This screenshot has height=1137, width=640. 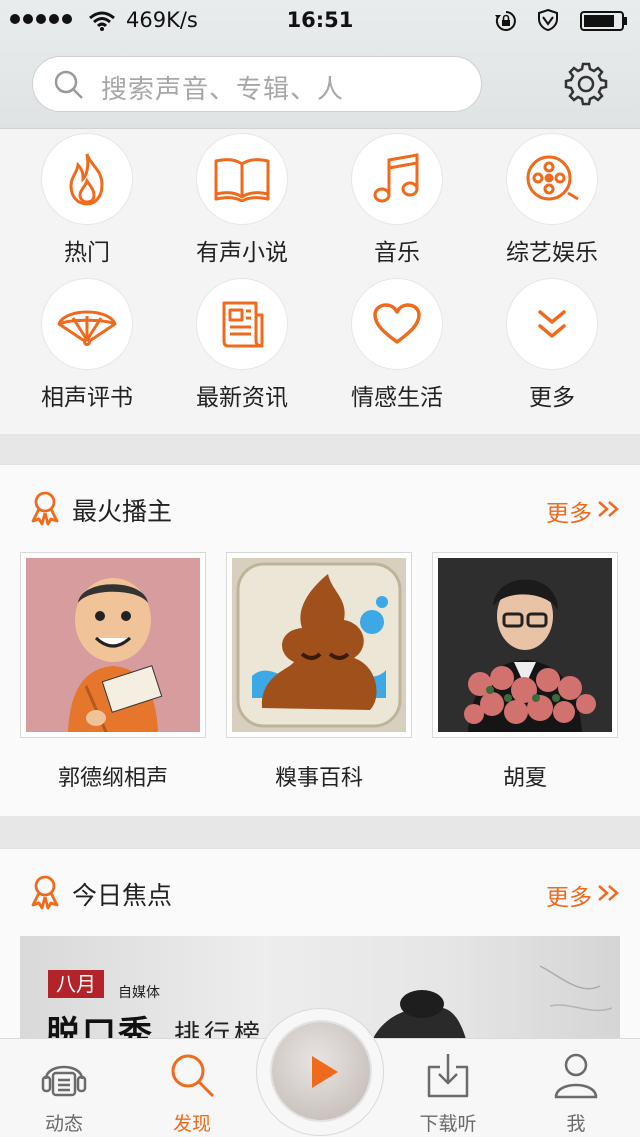 What do you see at coordinates (242, 398) in the screenshot?
I see `category-label: 最新资讯` at bounding box center [242, 398].